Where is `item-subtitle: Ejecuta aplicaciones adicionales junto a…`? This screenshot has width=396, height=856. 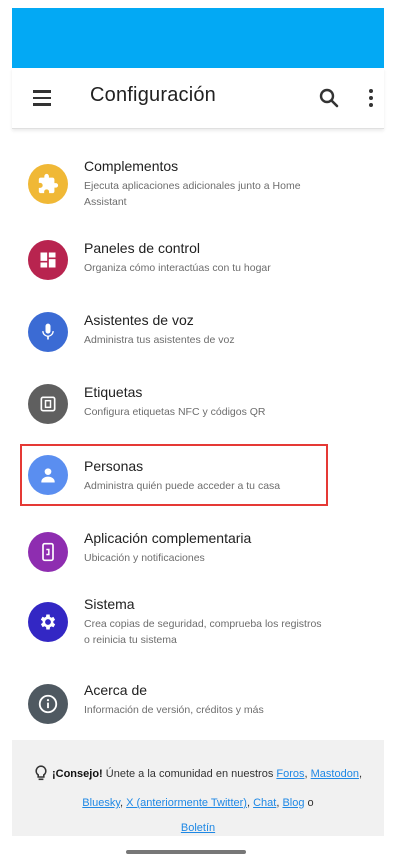
item-subtitle: Ejecuta aplicaciones adicionales junto a… is located at coordinates (192, 194).